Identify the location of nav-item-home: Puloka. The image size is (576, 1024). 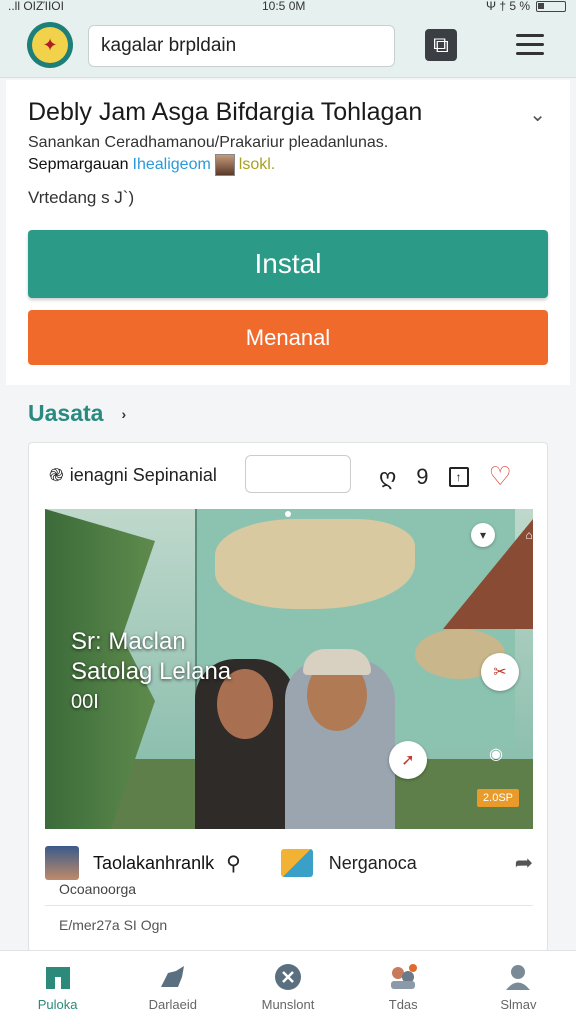
(57, 987).